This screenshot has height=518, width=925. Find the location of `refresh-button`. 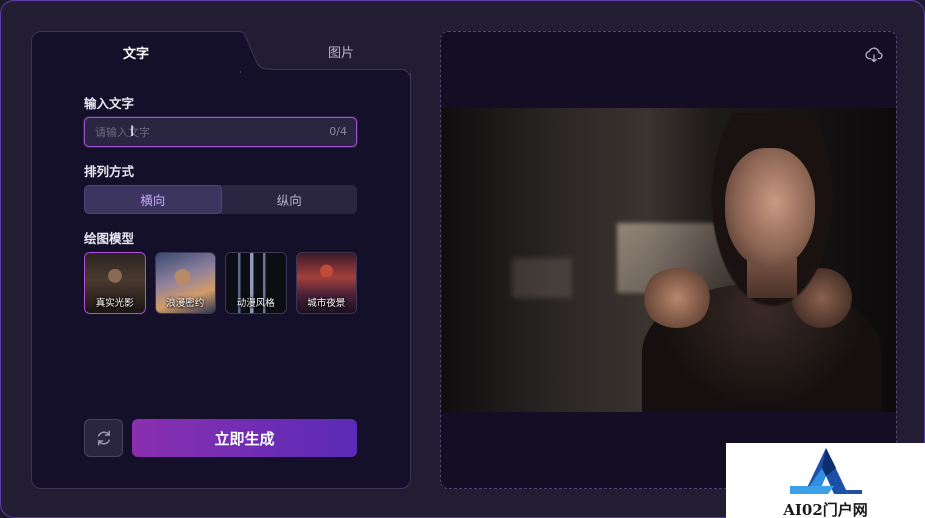

refresh-button is located at coordinates (103, 438).